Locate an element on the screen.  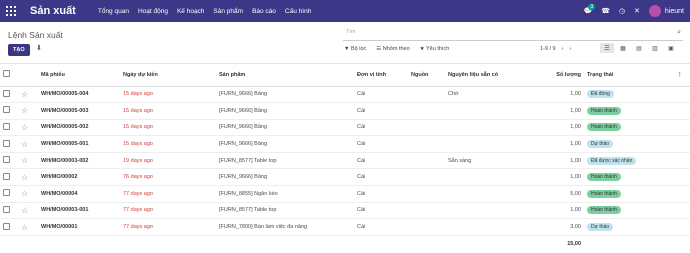
search-icon: ⌕ is located at coordinates (679, 33).